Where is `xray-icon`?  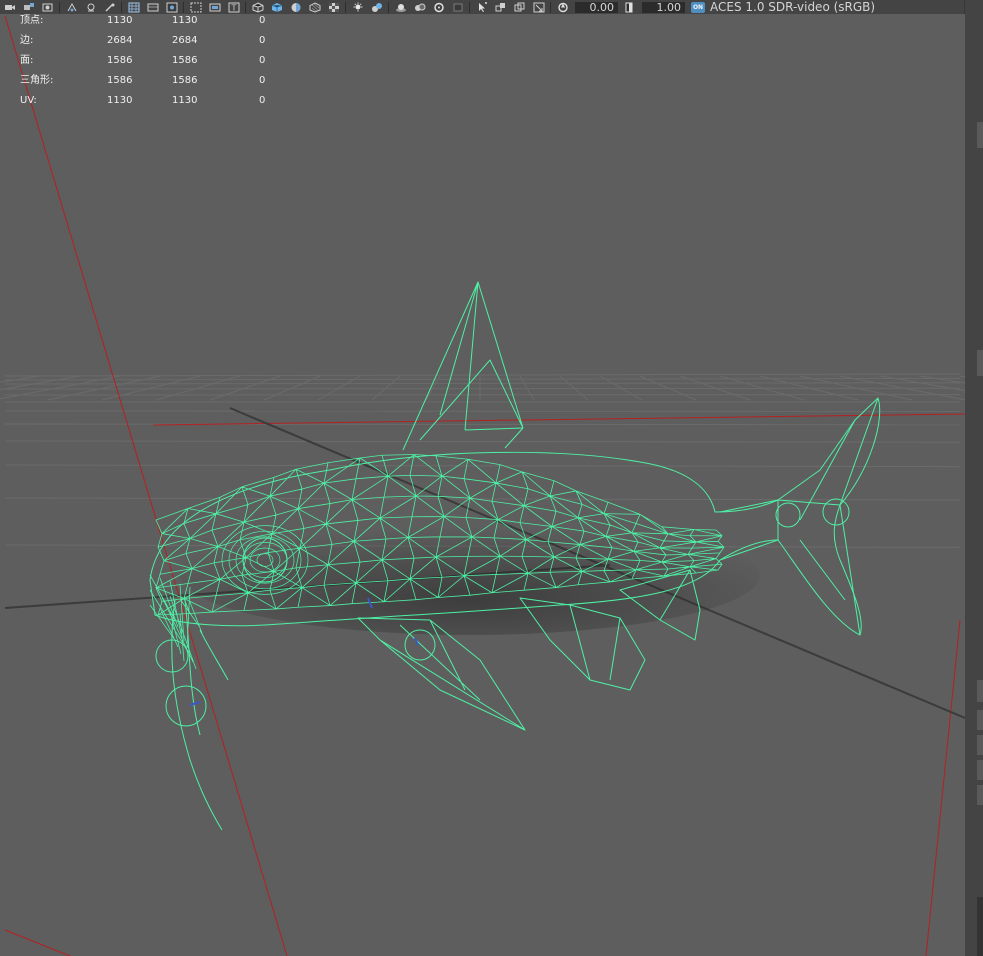 xray-icon is located at coordinates (481, 7).